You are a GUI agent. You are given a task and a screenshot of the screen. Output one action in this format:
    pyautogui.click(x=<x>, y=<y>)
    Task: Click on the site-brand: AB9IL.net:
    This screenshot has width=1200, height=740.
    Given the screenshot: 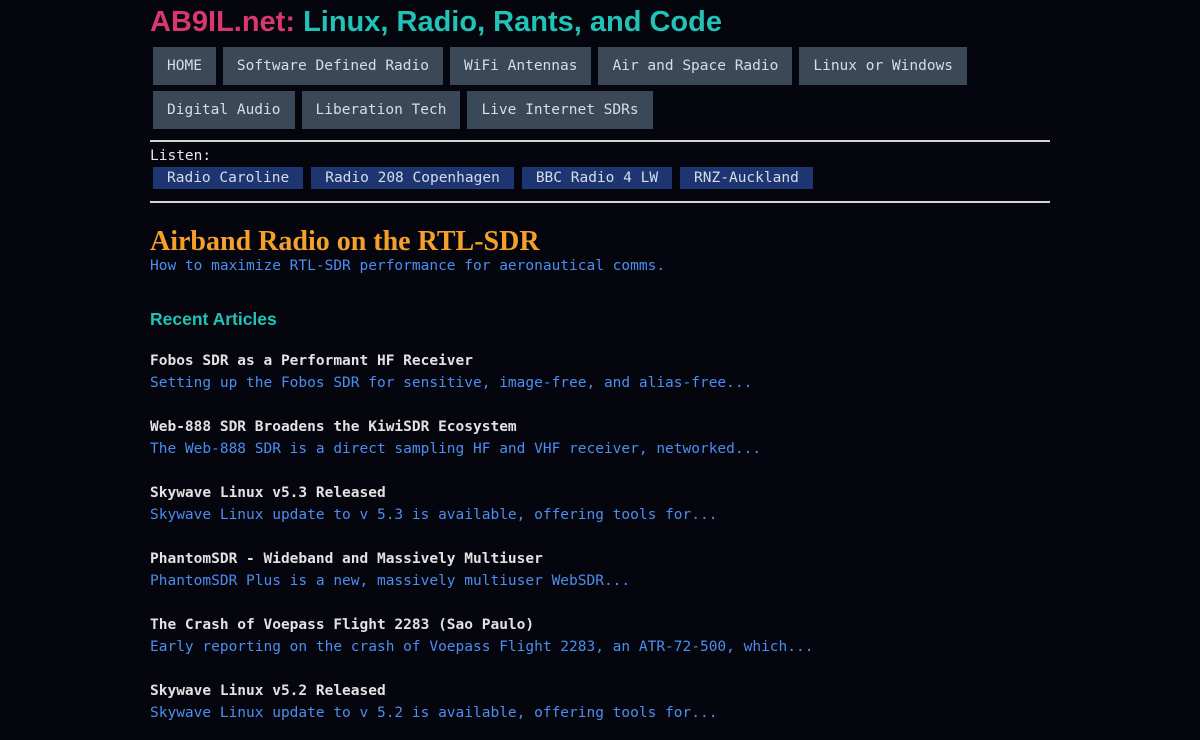 What is the action you would take?
    pyautogui.click(x=222, y=22)
    